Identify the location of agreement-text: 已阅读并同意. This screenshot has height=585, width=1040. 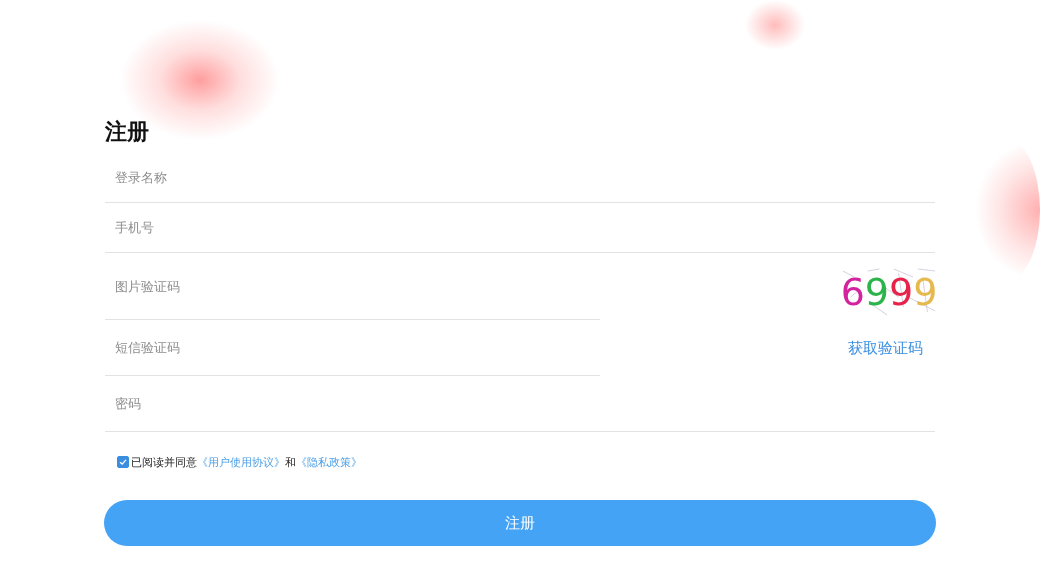
(164, 462).